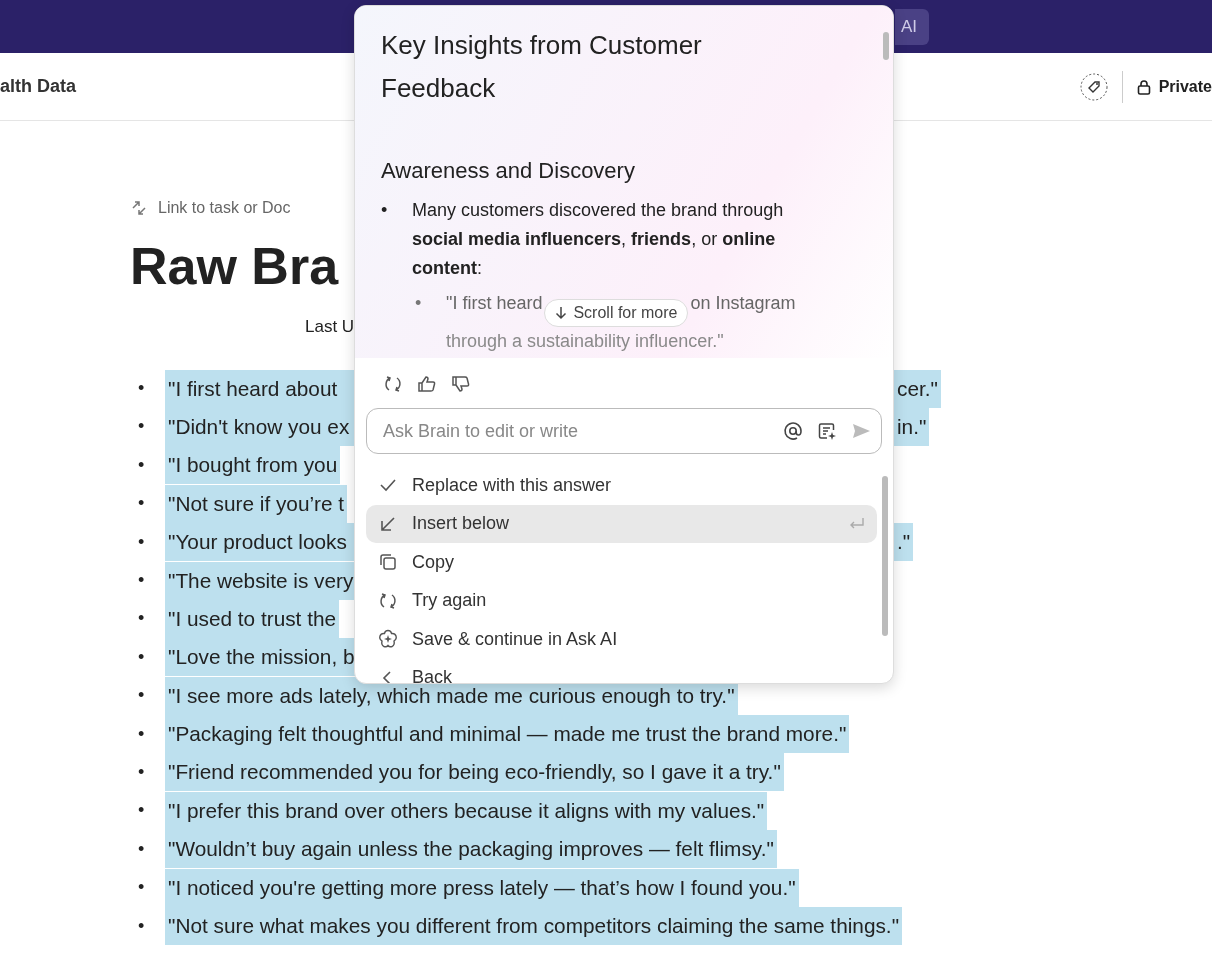  Describe the element at coordinates (253, 465) in the screenshot. I see `highlighted-quote: "I bought from you` at that location.